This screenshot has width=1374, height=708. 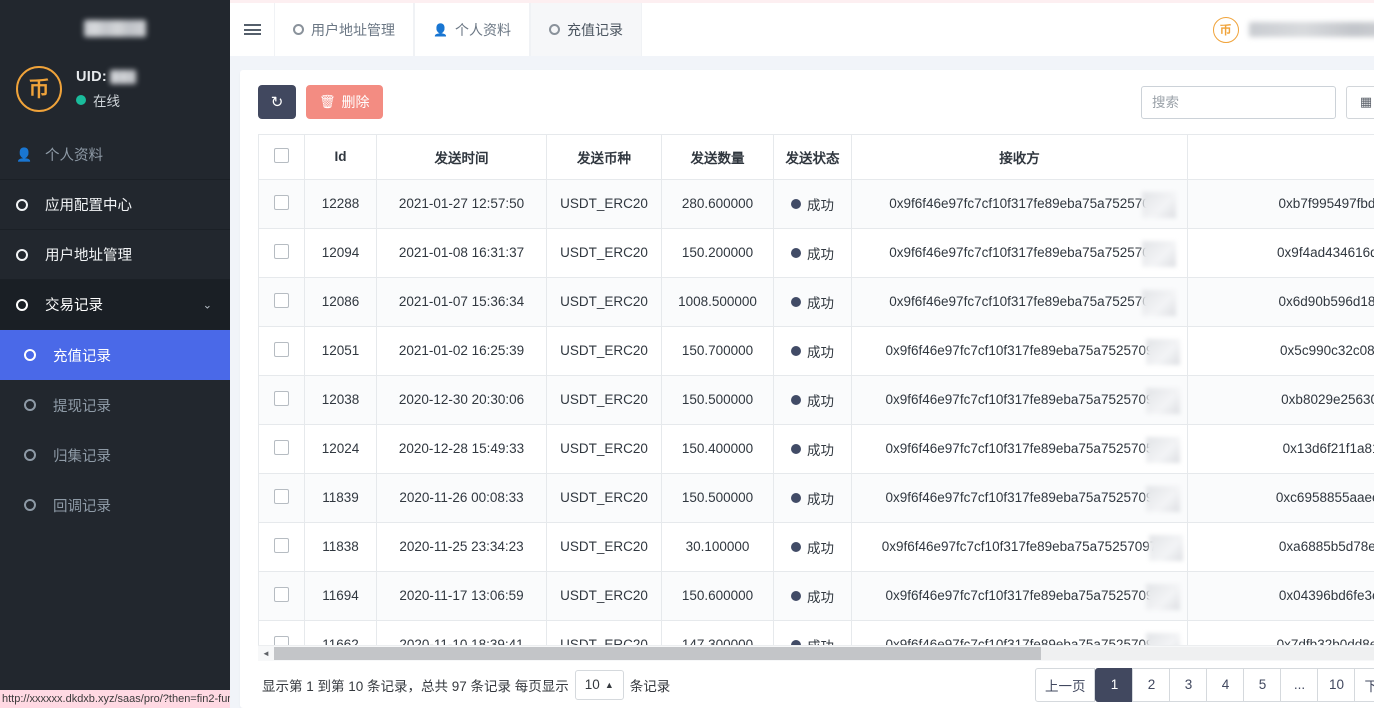 I want to click on refresh-button: ↻, so click(x=277, y=102).